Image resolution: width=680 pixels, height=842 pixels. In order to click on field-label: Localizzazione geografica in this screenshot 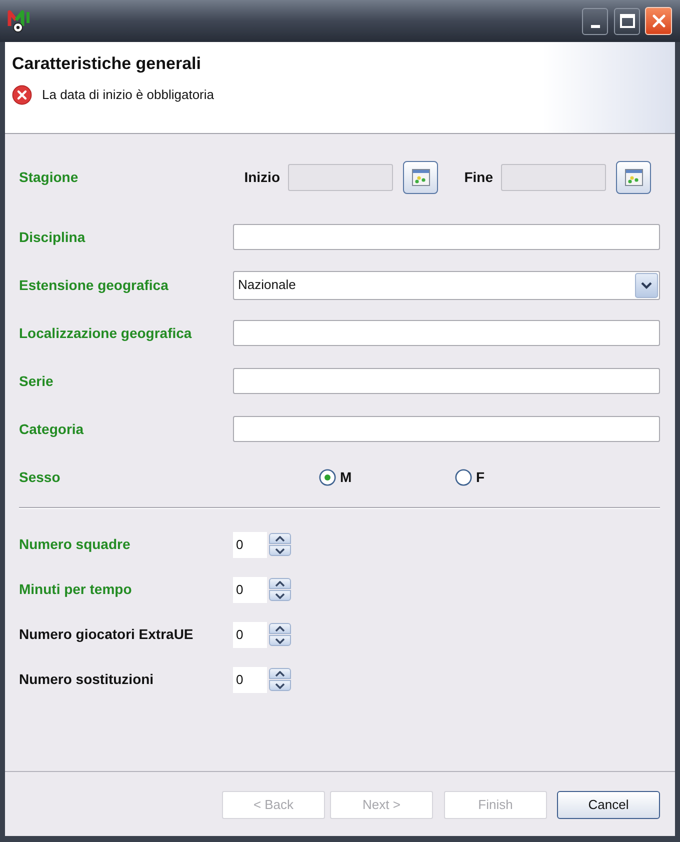, I will do `click(105, 333)`.